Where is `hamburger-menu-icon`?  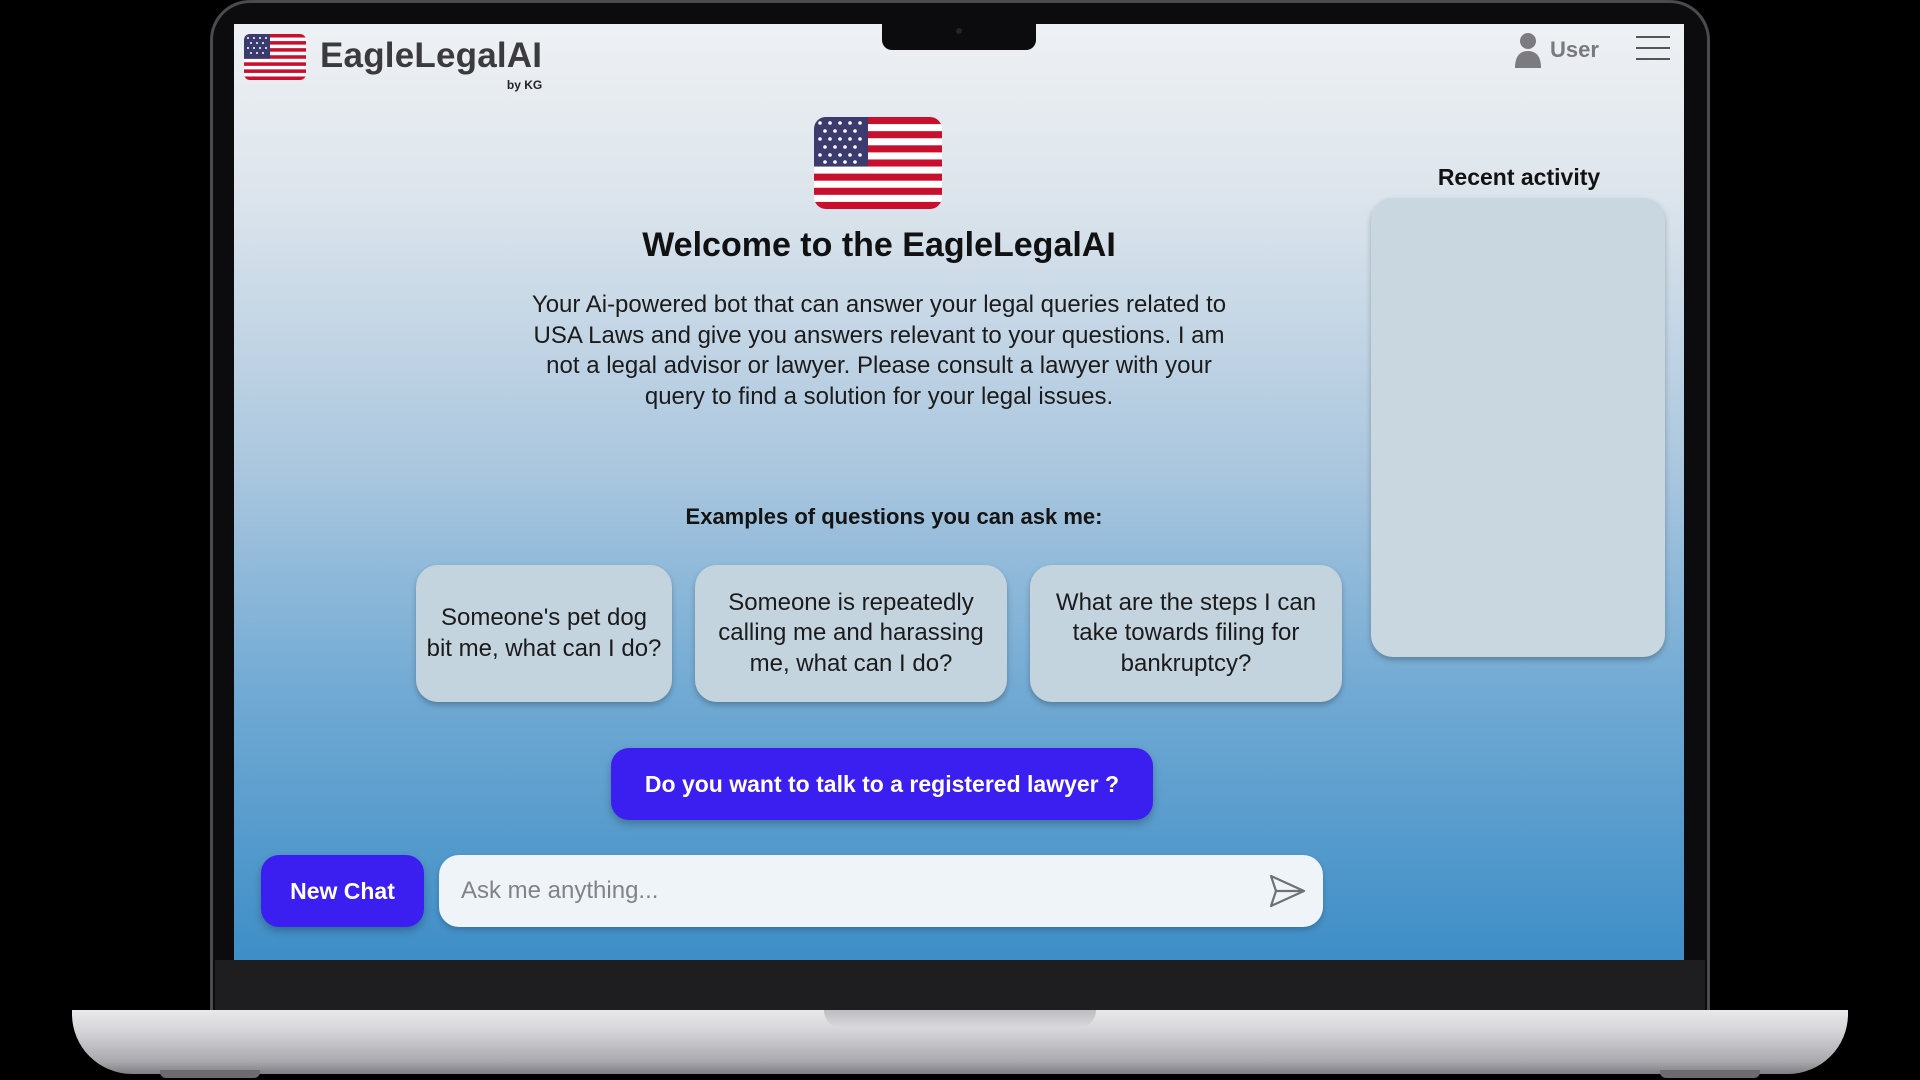 hamburger-menu-icon is located at coordinates (1653, 49).